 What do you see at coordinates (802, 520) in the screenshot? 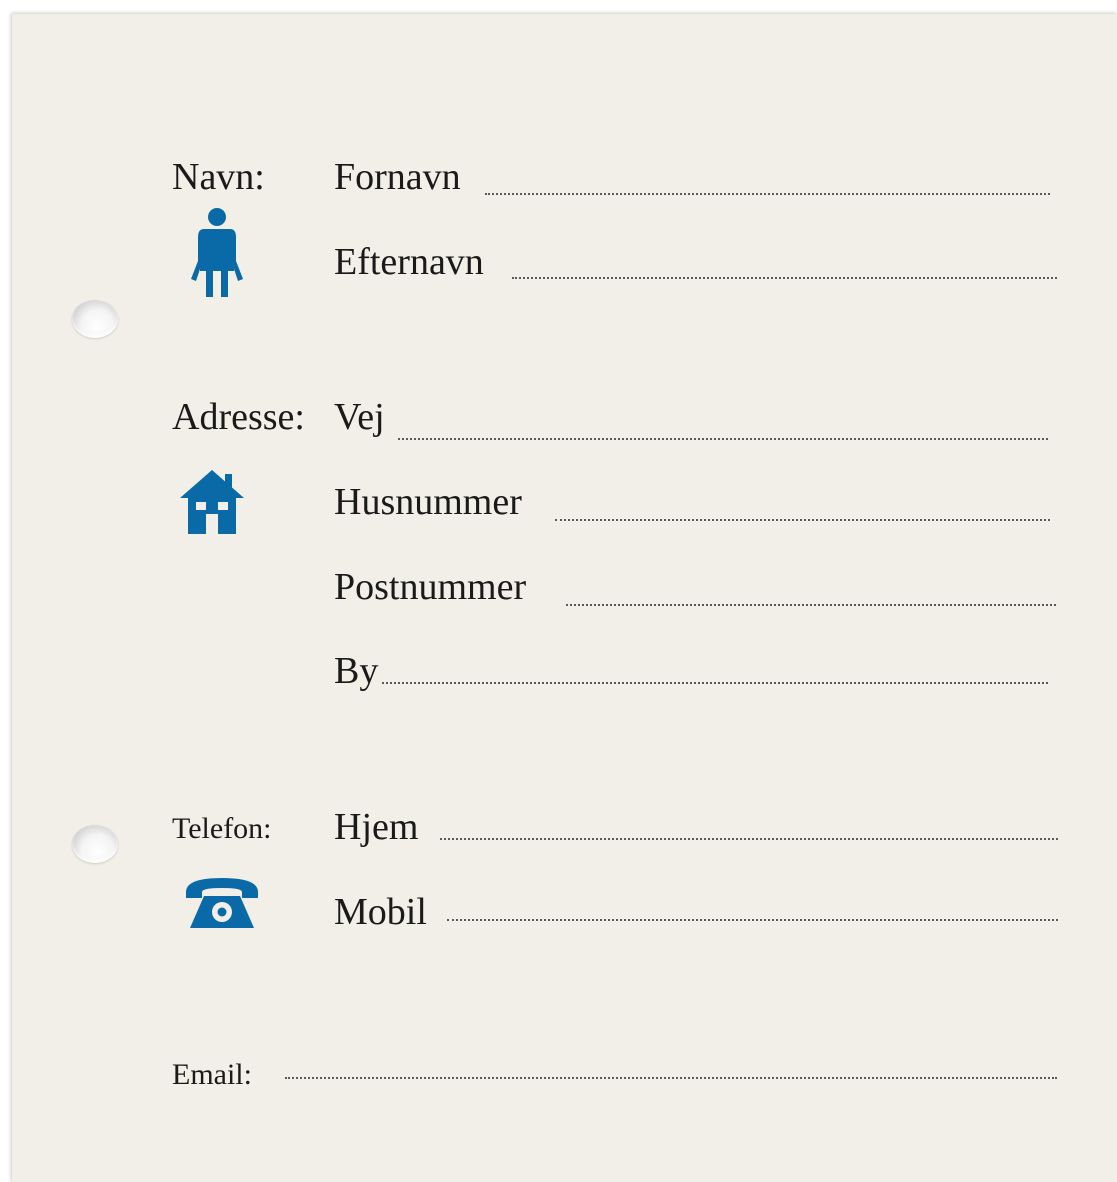
I see `house-number-field` at bounding box center [802, 520].